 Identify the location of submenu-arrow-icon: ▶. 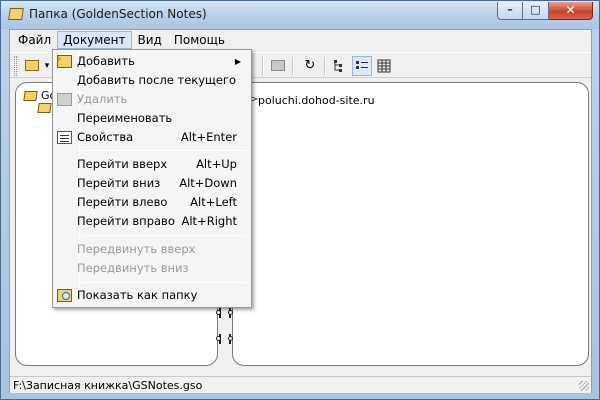
(237, 61).